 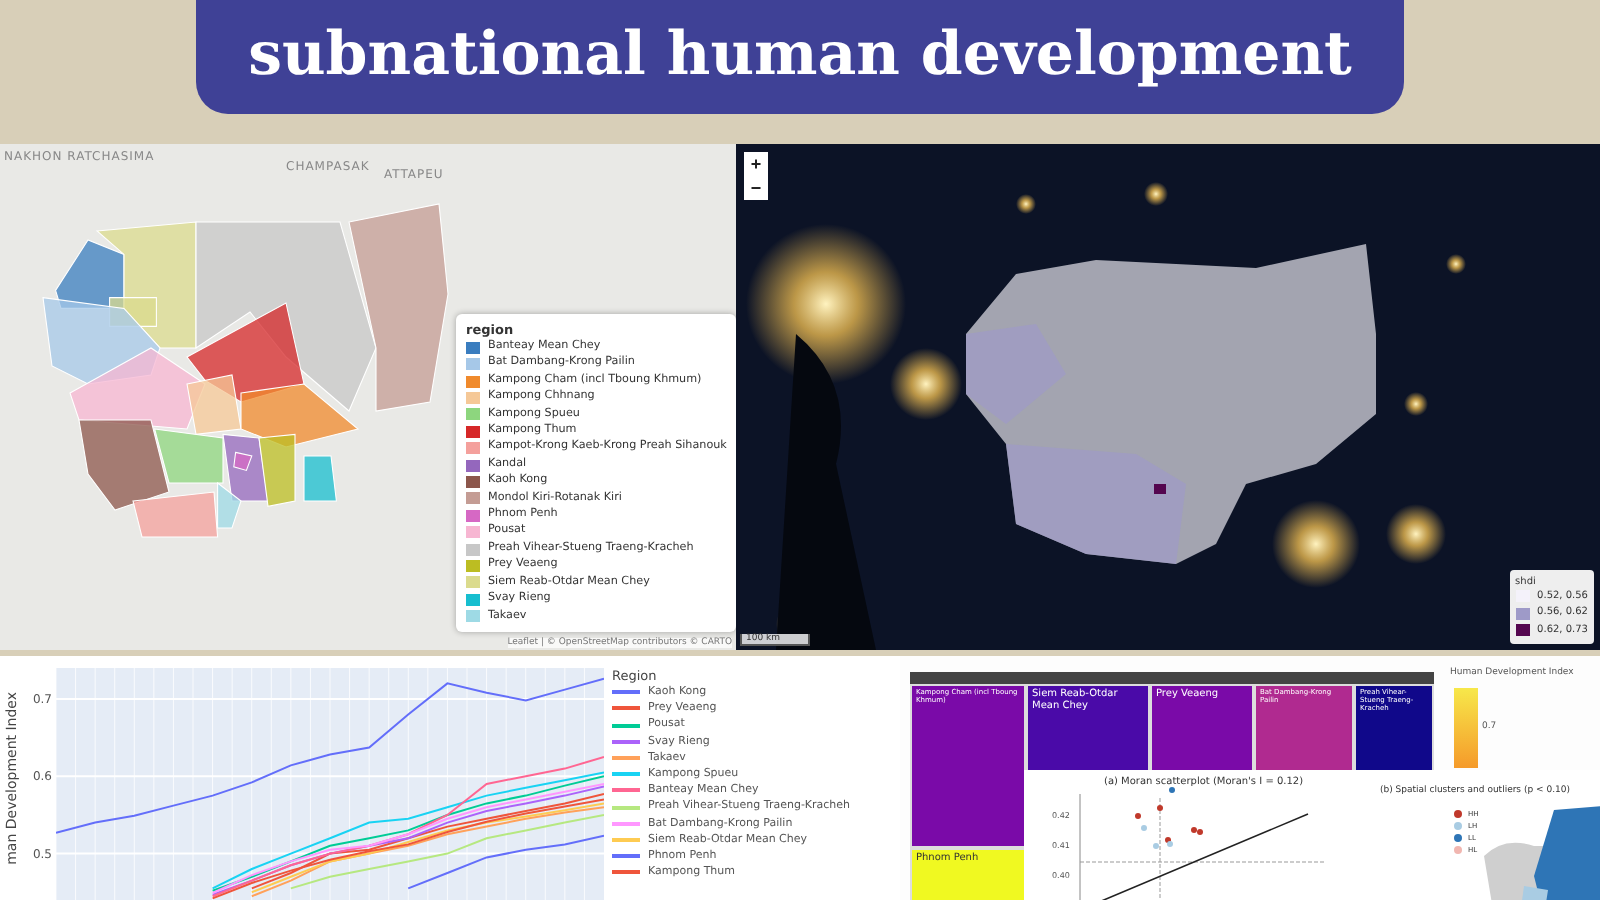 I want to click on title-banner: subnational human development, so click(x=800, y=57).